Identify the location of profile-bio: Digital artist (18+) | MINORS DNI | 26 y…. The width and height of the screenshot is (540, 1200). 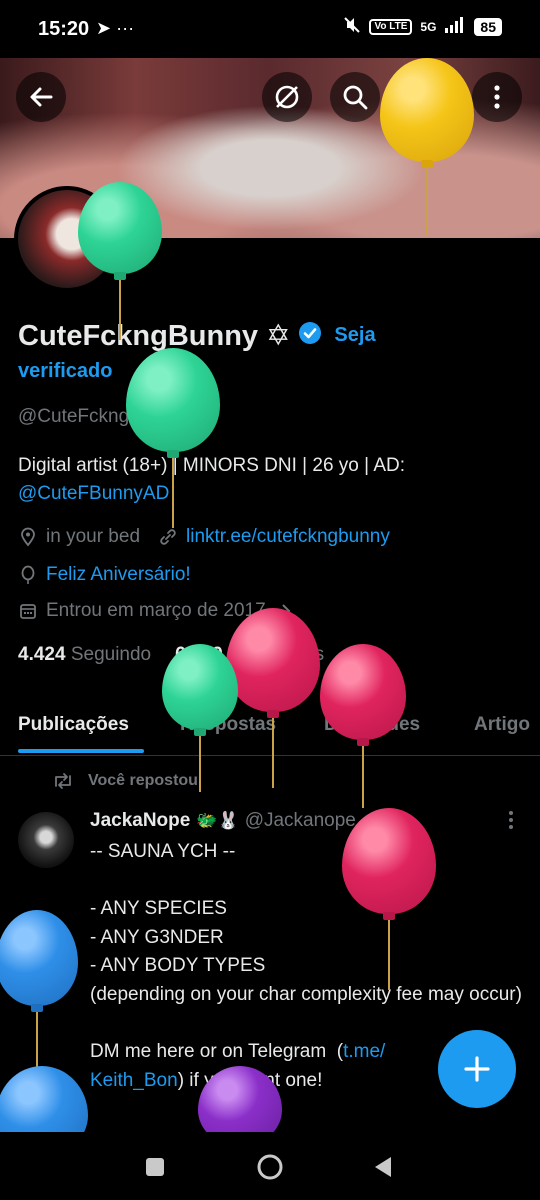
(268, 480).